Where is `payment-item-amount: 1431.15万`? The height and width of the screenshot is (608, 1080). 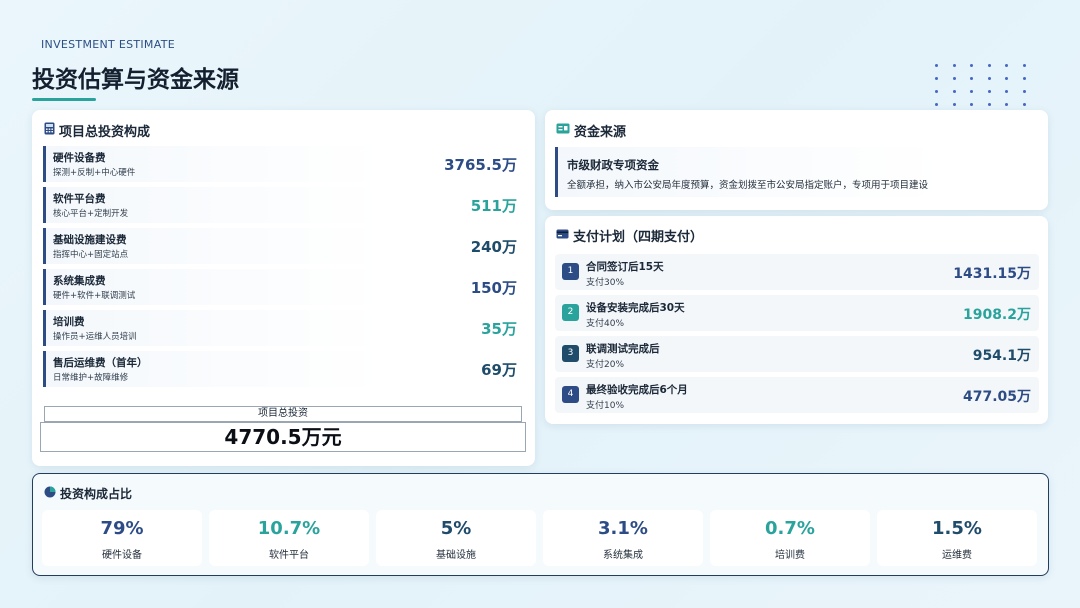
payment-item-amount: 1431.15万 is located at coordinates (992, 274).